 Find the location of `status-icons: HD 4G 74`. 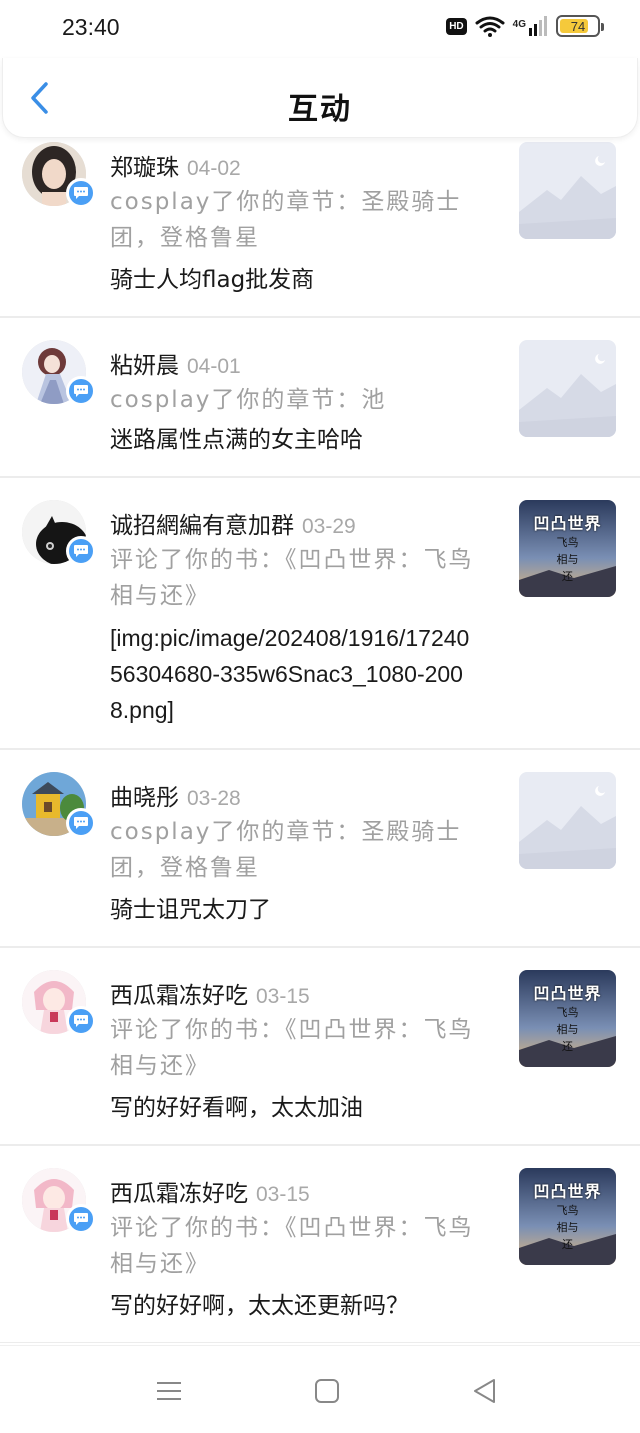

status-icons: HD 4G 74 is located at coordinates (525, 26).